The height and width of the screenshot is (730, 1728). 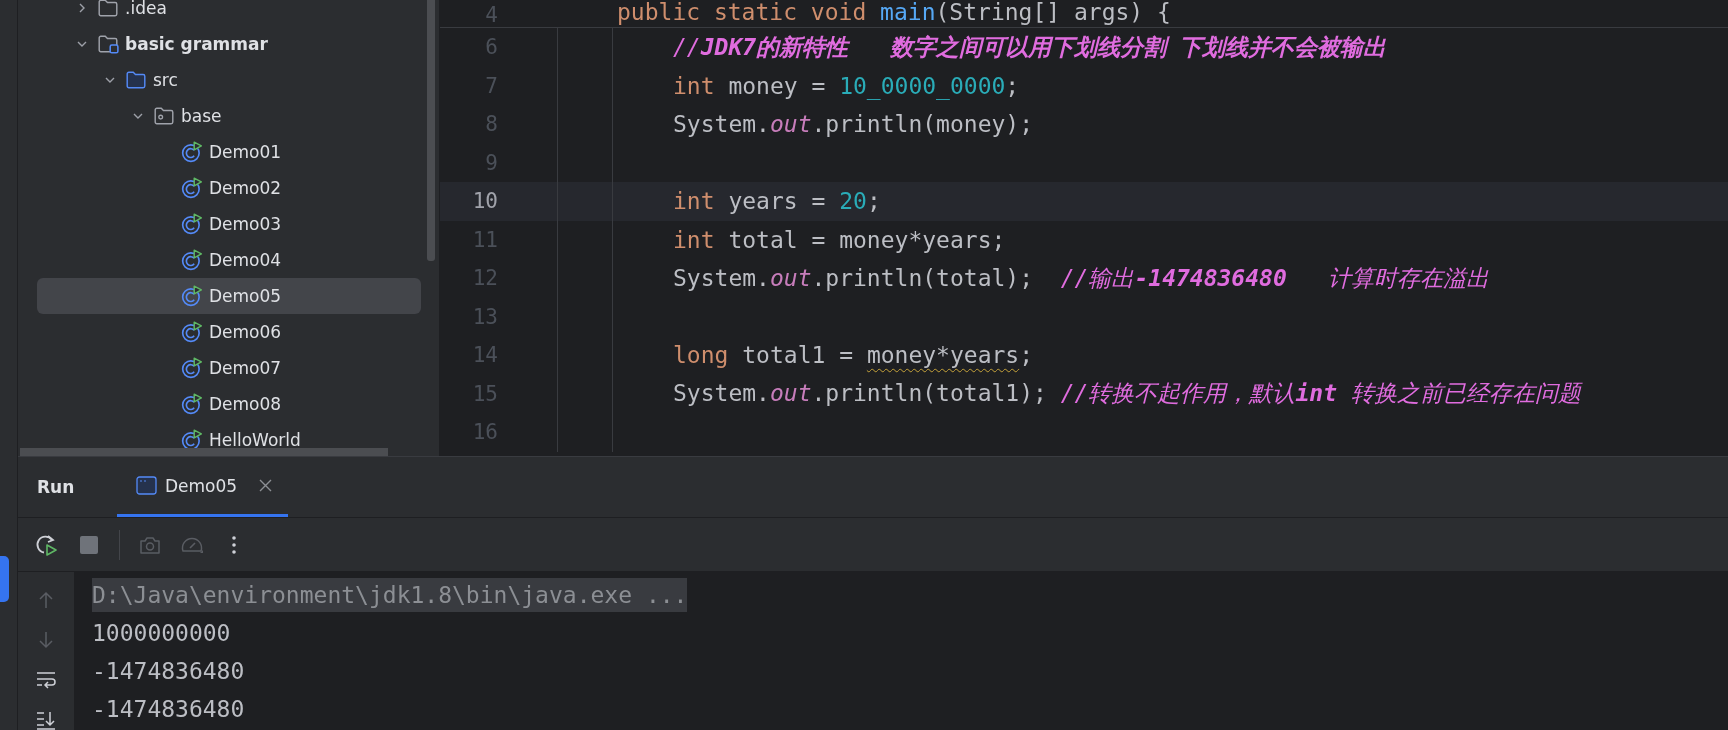 What do you see at coordinates (229, 188) in the screenshot?
I see `tree-item: Demo02` at bounding box center [229, 188].